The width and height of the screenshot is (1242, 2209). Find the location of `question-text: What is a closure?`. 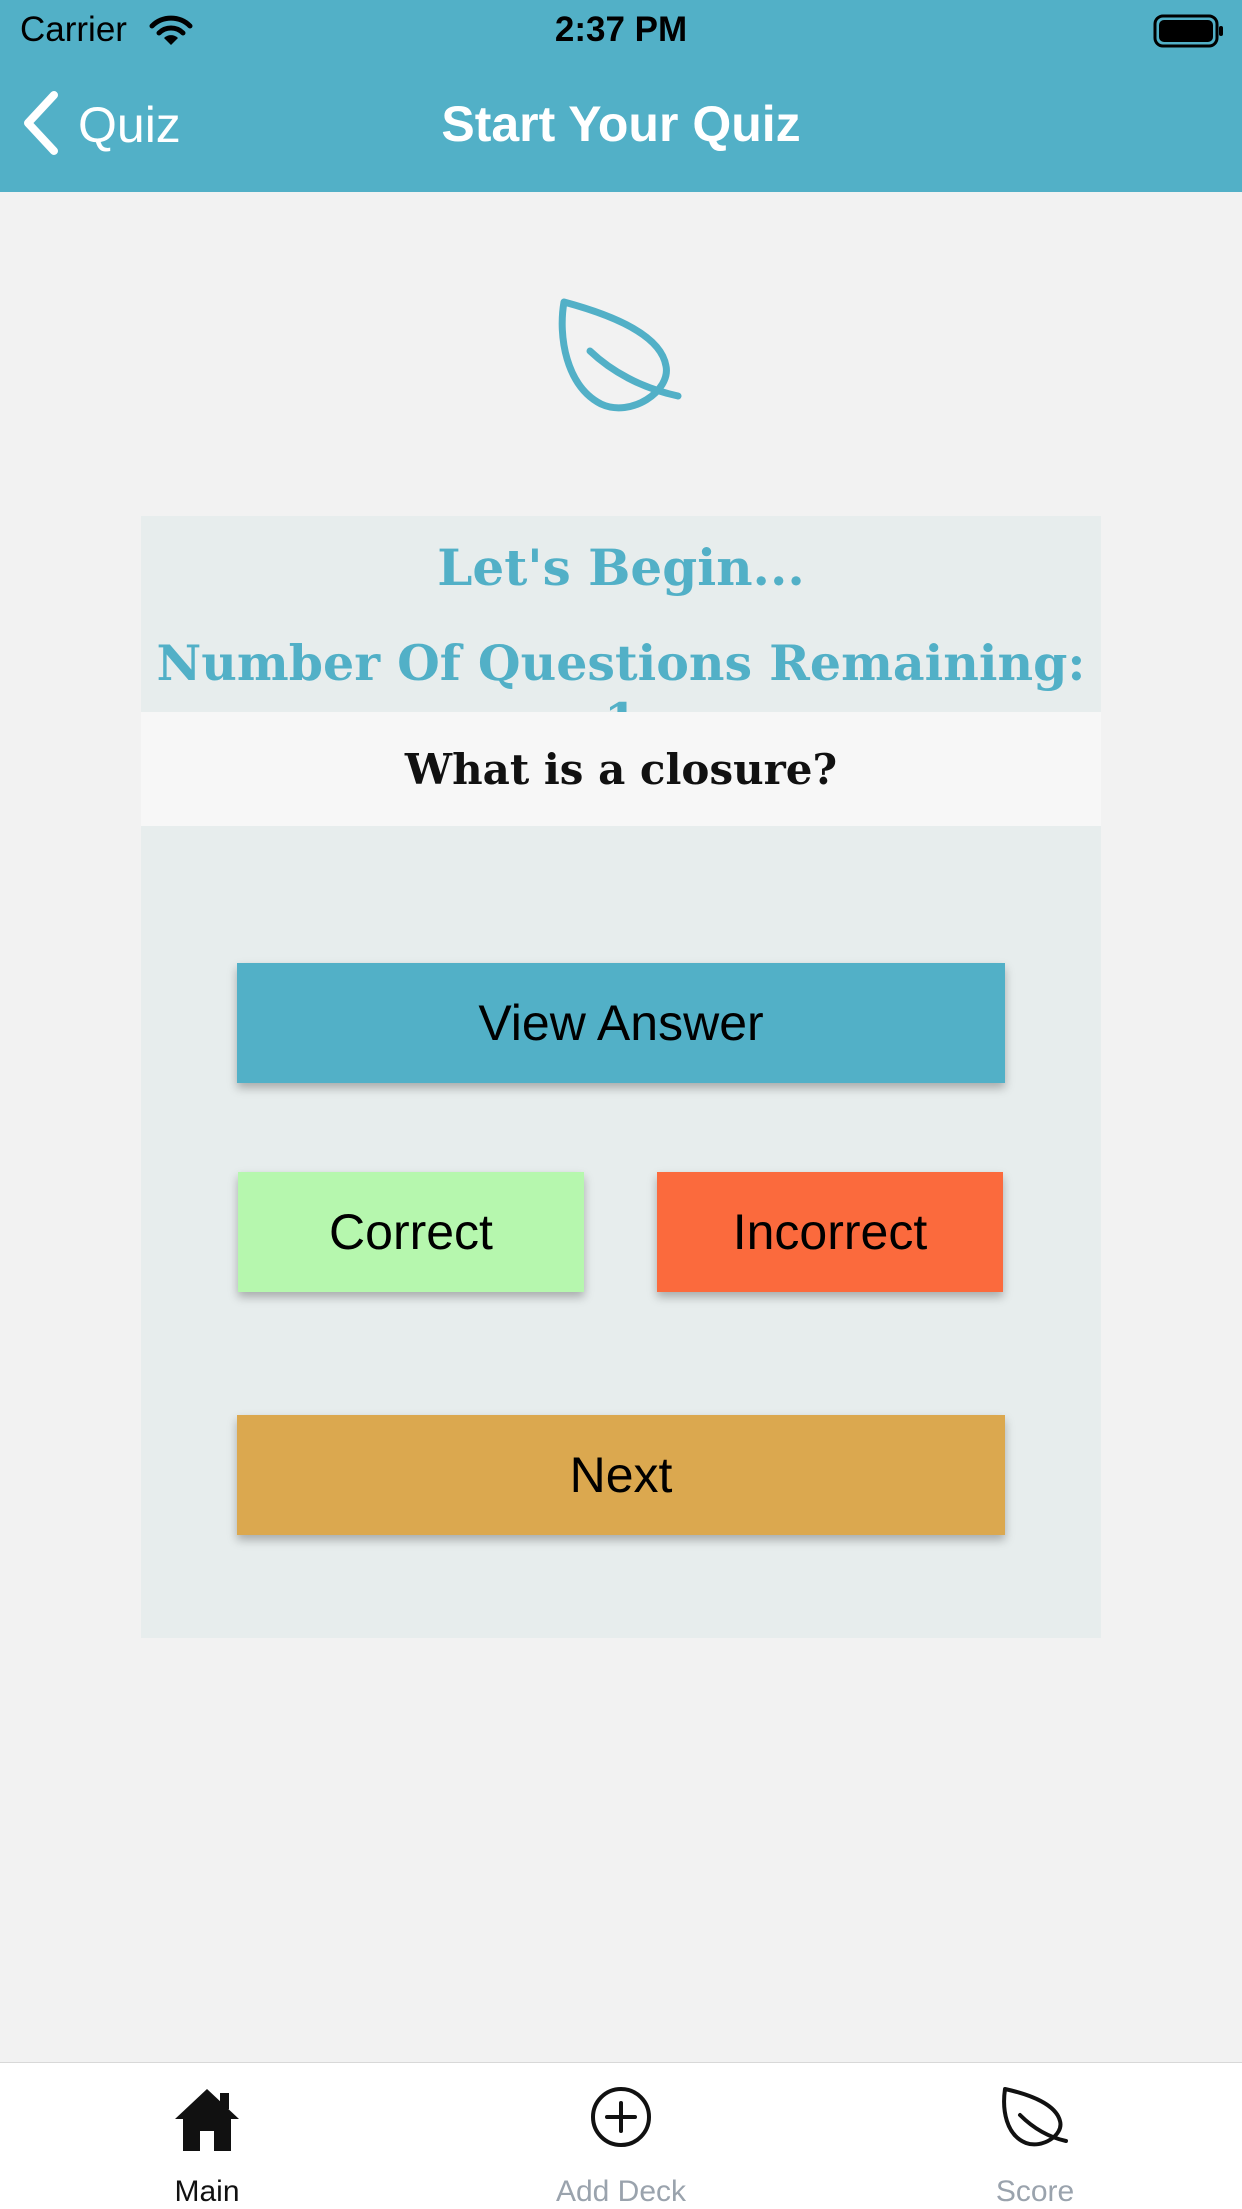

question-text: What is a closure? is located at coordinates (621, 769).